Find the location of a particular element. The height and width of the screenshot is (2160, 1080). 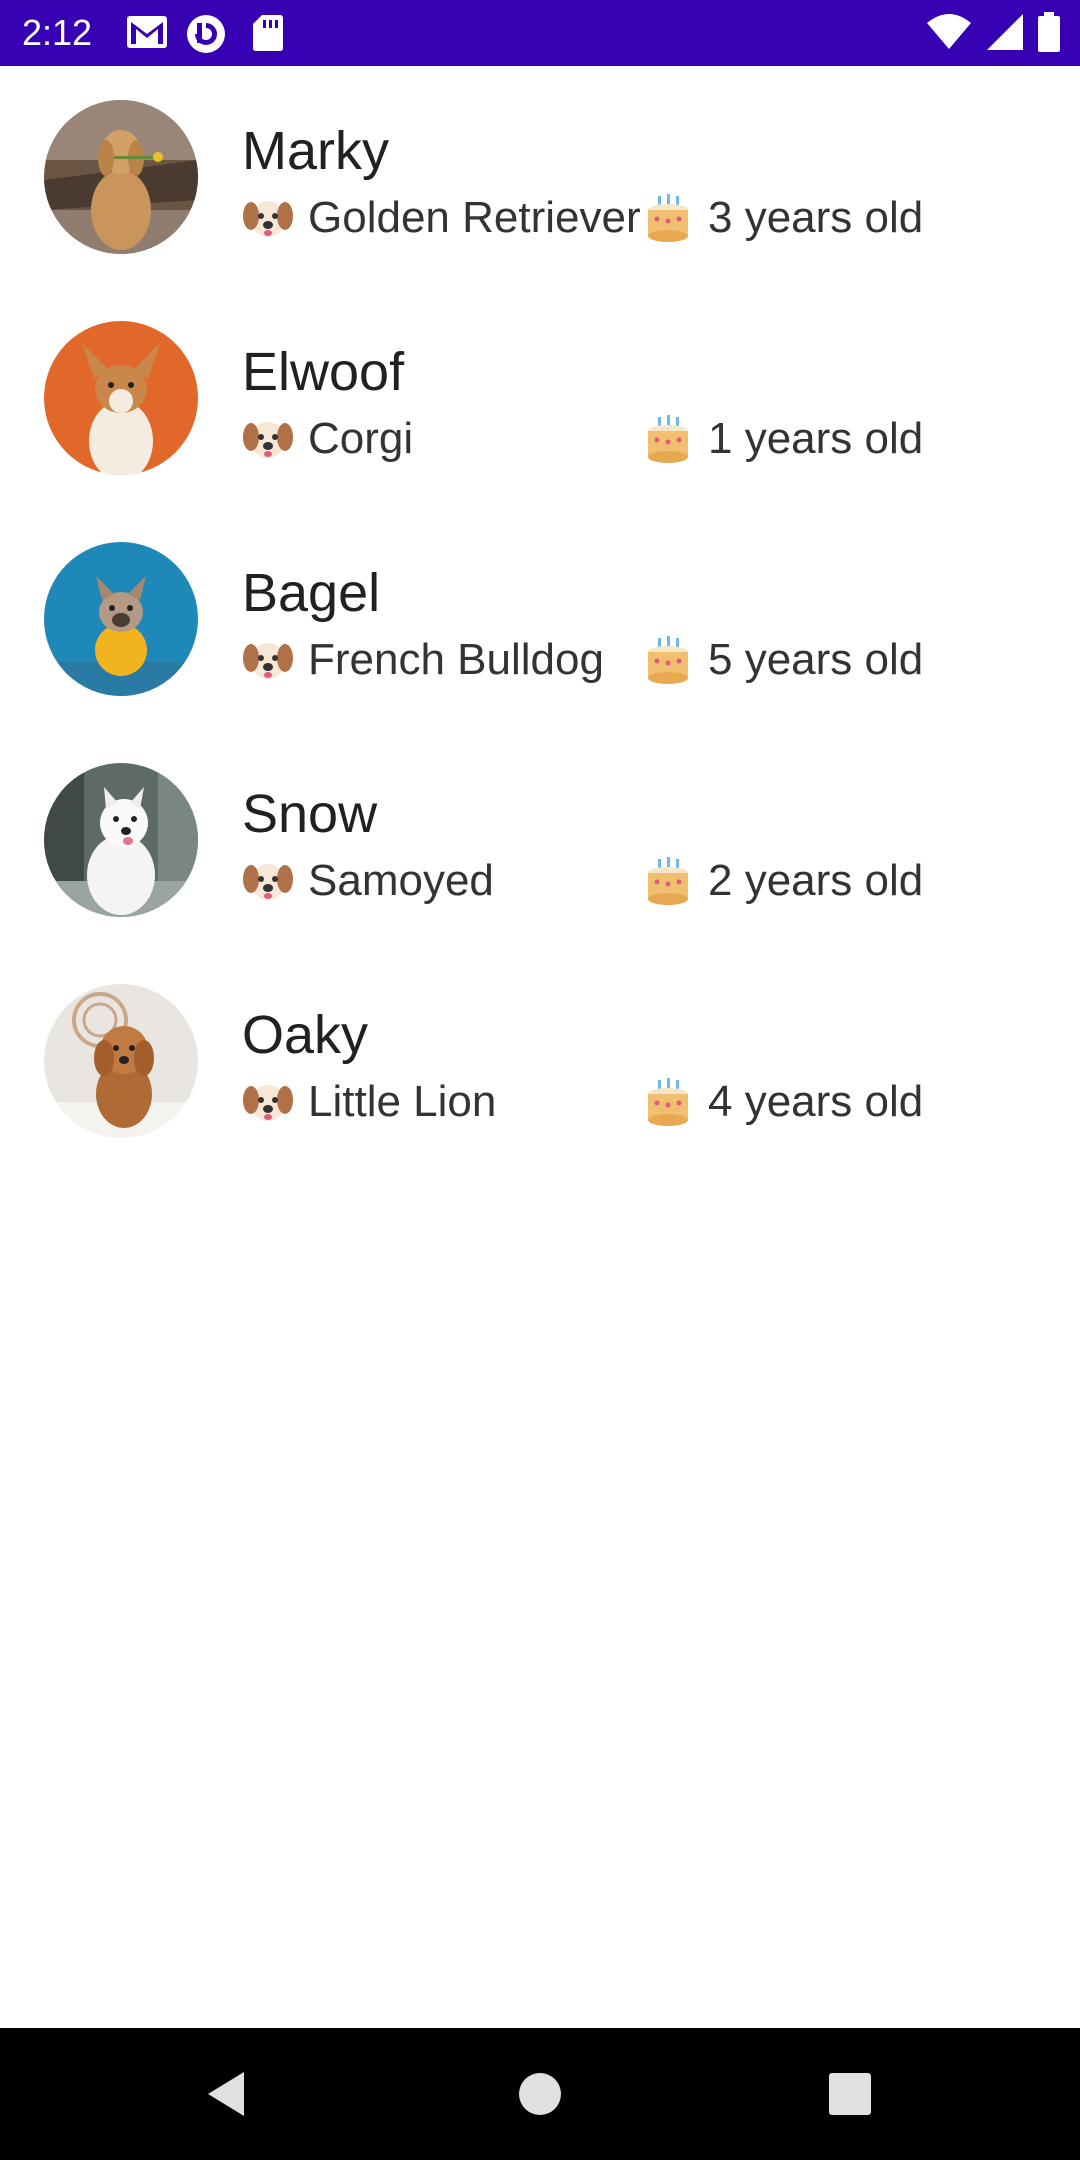

list-item: Bagel French Bulldog 5 years old is located at coordinates (540, 618).